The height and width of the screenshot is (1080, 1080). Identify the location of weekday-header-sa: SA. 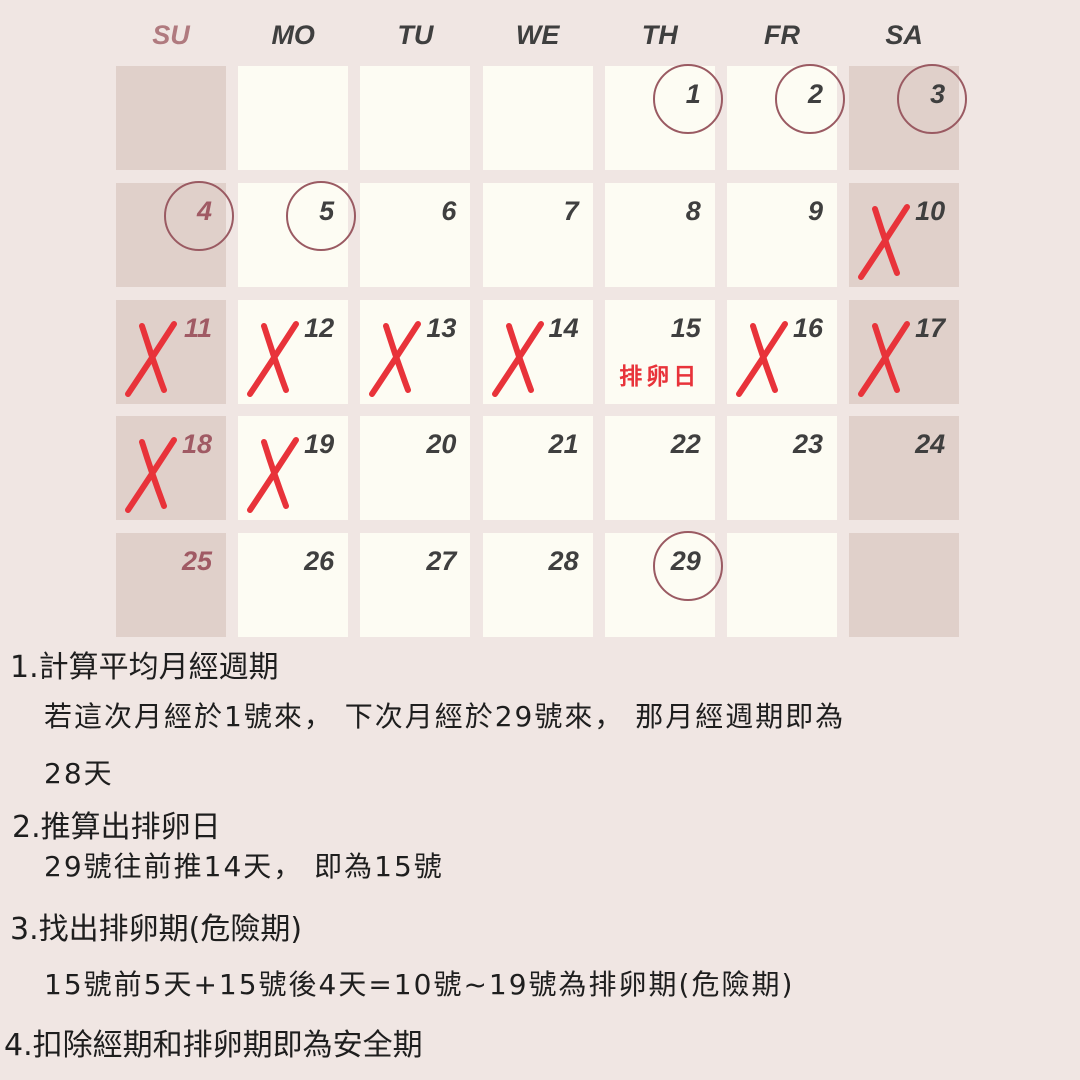
(904, 35).